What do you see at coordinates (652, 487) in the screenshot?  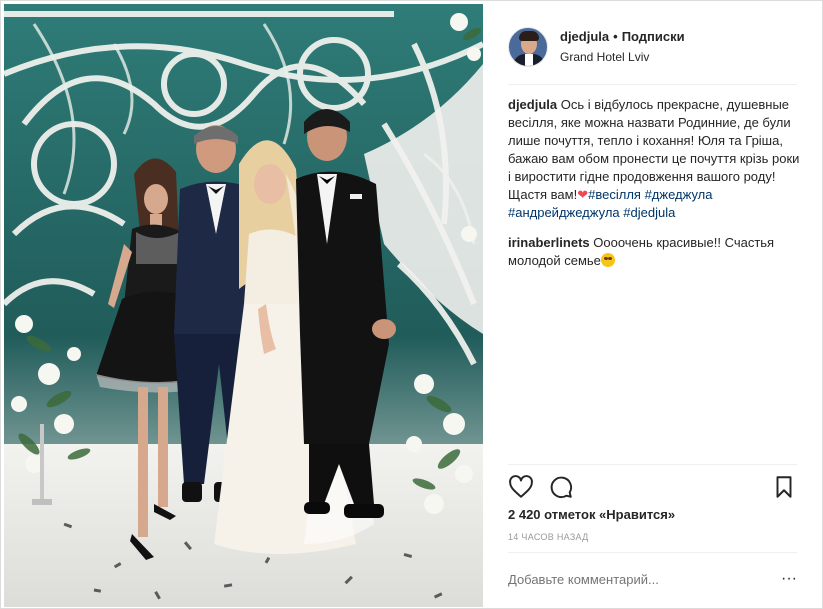 I see `action-bar` at bounding box center [652, 487].